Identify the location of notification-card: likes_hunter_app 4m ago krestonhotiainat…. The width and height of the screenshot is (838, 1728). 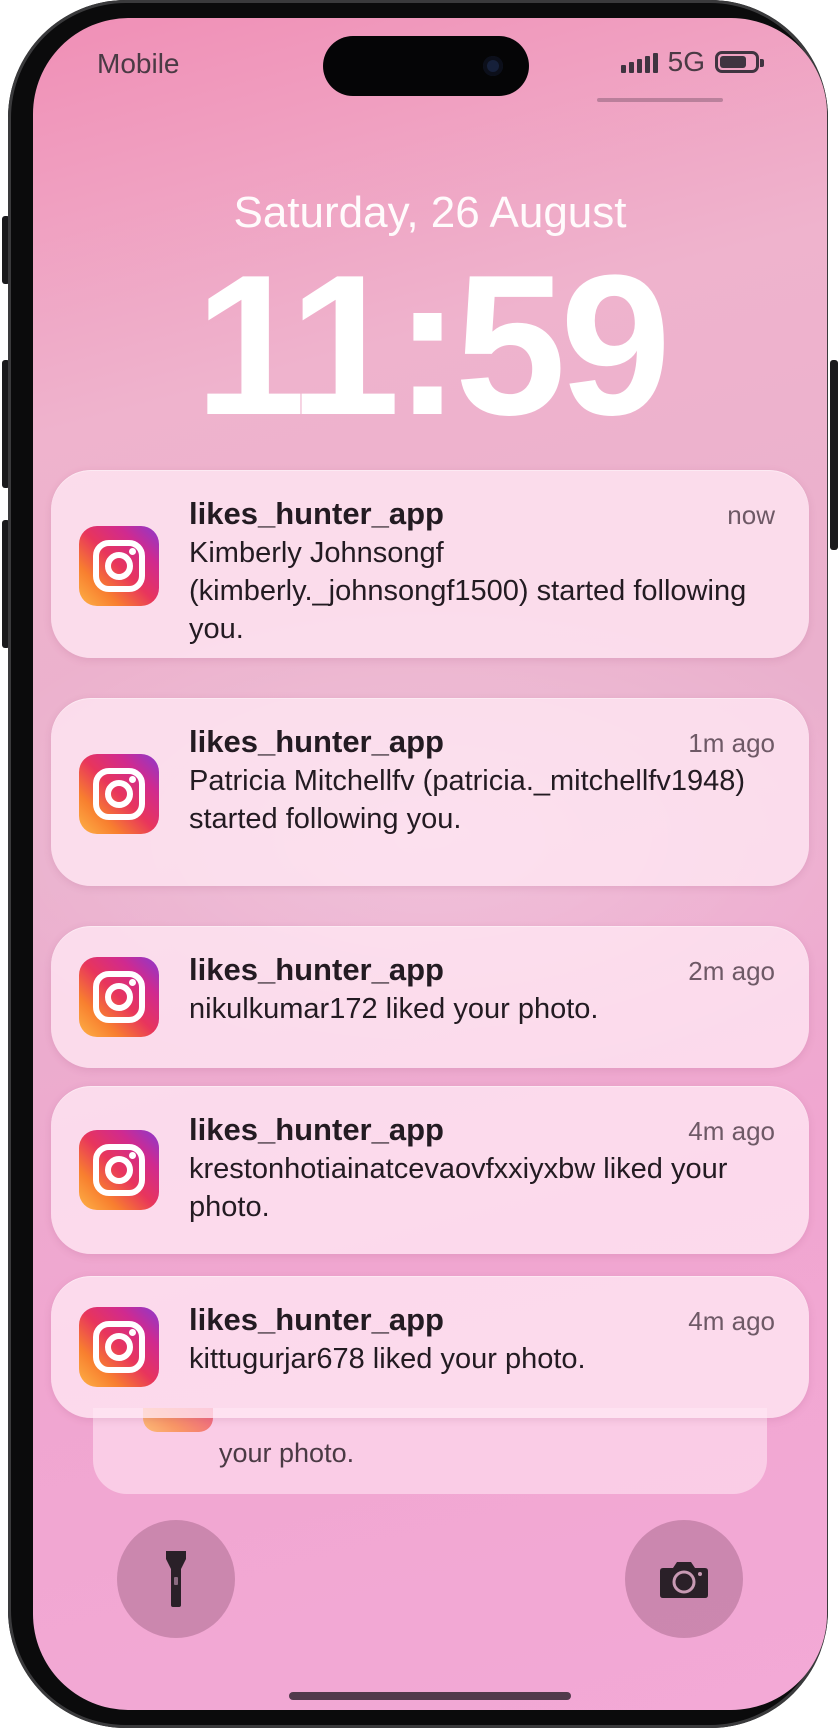
(430, 1170).